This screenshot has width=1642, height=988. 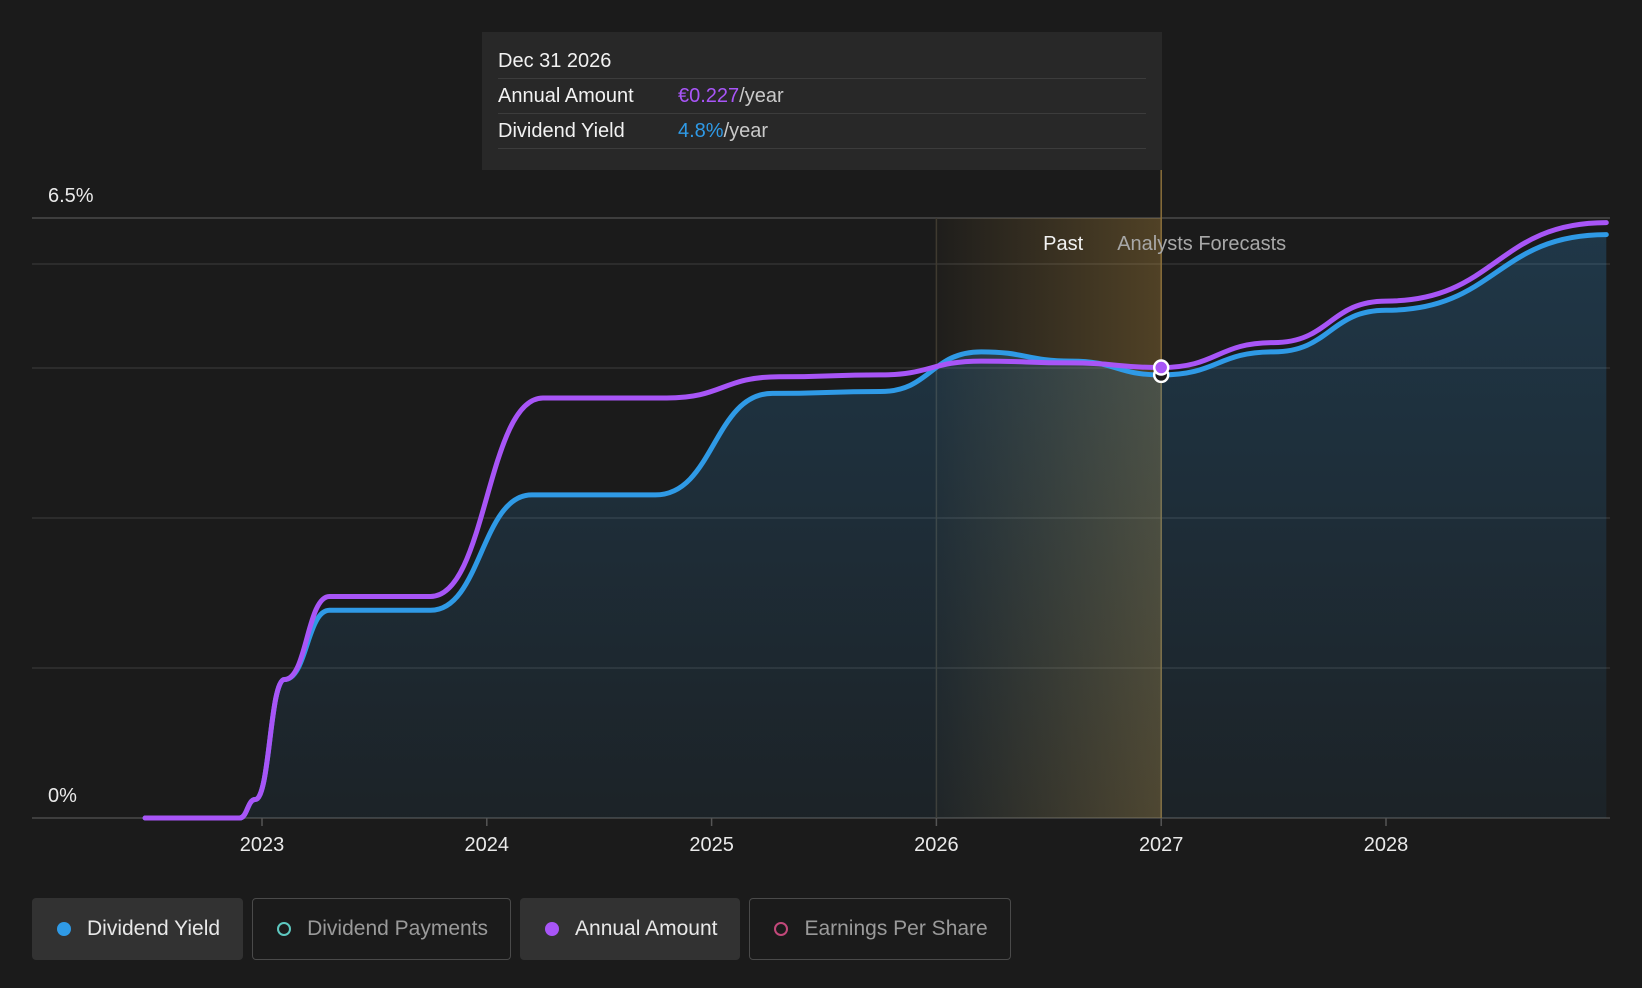 What do you see at coordinates (822, 96) in the screenshot?
I see `tooltip-amount-row: Annual Amount €0.227/year` at bounding box center [822, 96].